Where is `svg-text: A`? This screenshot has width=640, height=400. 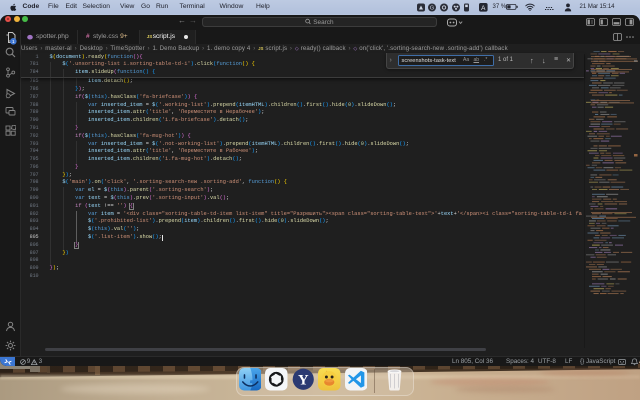
svg-text: A is located at coordinates (483, 8).